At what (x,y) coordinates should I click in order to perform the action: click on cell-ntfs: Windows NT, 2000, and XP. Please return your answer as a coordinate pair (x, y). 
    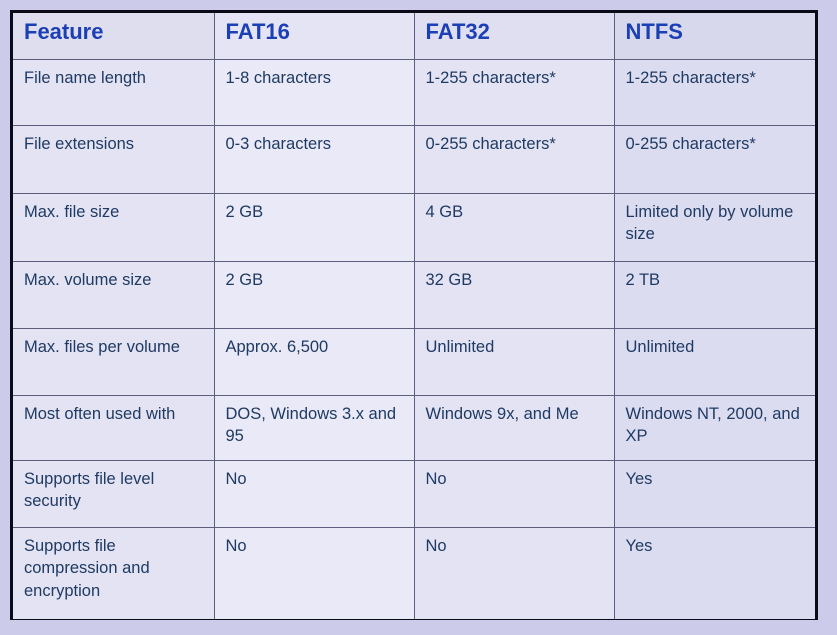
    Looking at the image, I should click on (714, 428).